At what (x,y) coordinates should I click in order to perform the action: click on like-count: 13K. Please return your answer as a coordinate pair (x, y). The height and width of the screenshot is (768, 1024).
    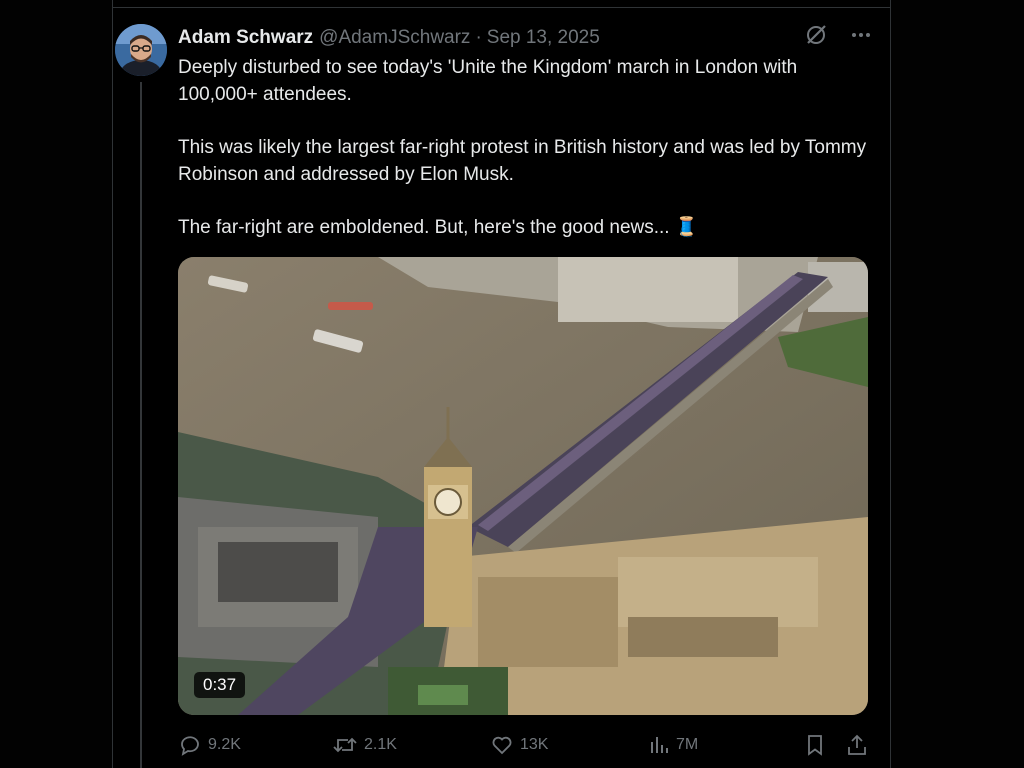
    Looking at the image, I should click on (534, 744).